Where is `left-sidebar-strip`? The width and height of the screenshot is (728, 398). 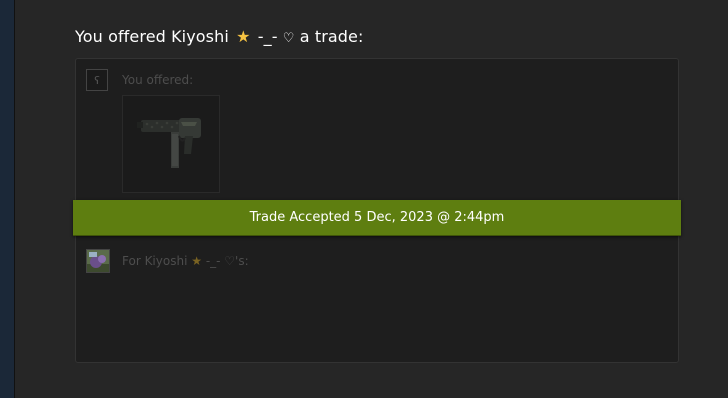 left-sidebar-strip is located at coordinates (7, 199).